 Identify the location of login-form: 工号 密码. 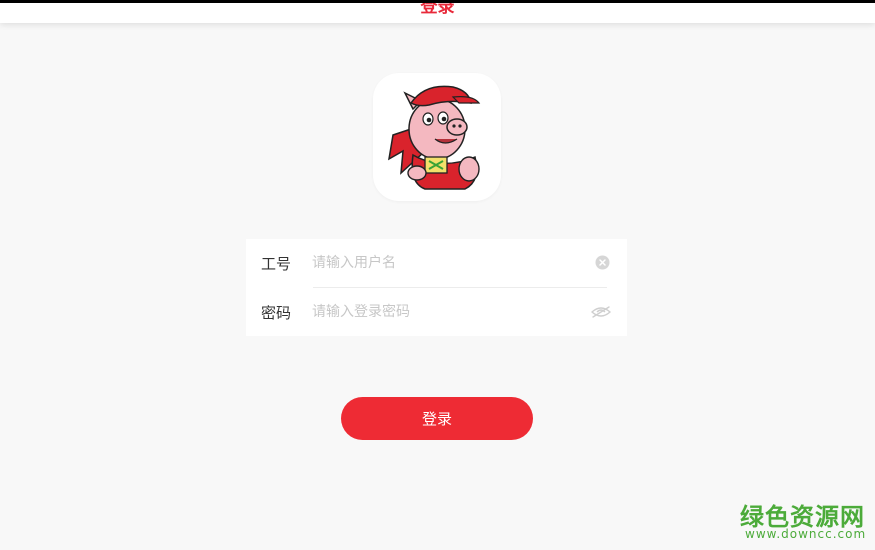
(436, 287).